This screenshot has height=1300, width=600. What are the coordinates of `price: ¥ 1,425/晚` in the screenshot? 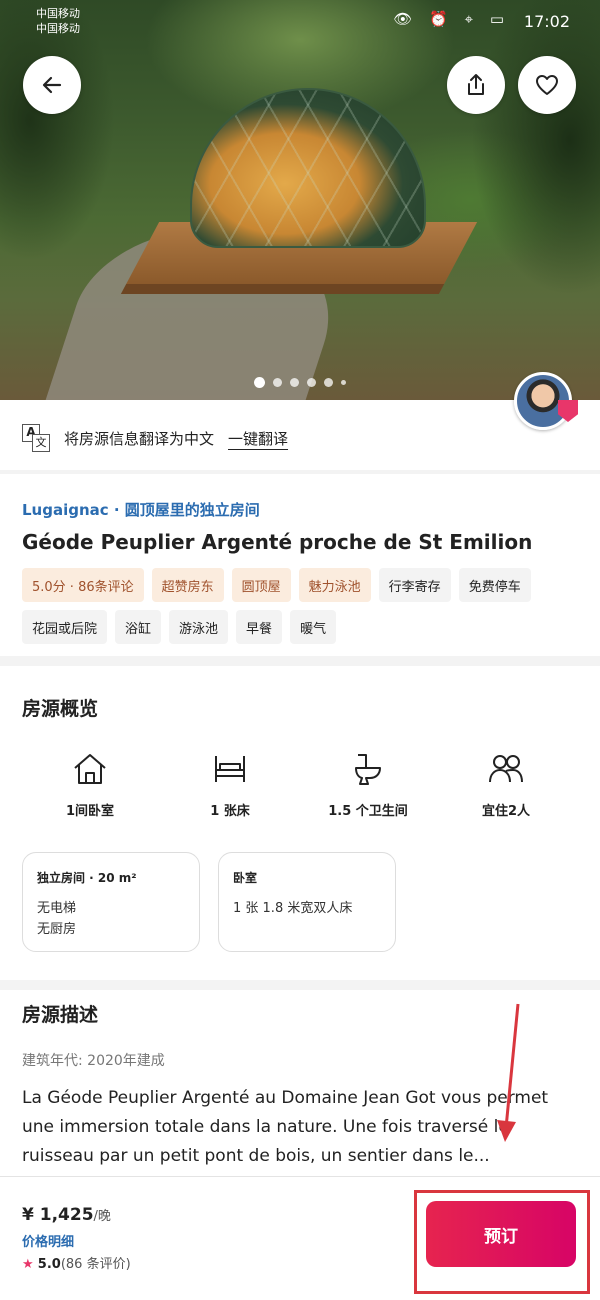 It's located at (66, 1215).